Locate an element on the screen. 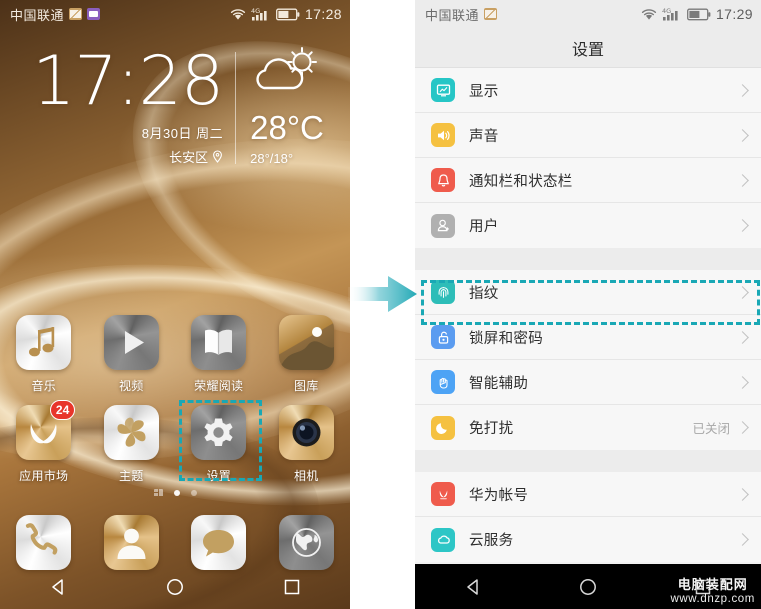  settings-row-label: 华为帐号 is located at coordinates (499, 495).